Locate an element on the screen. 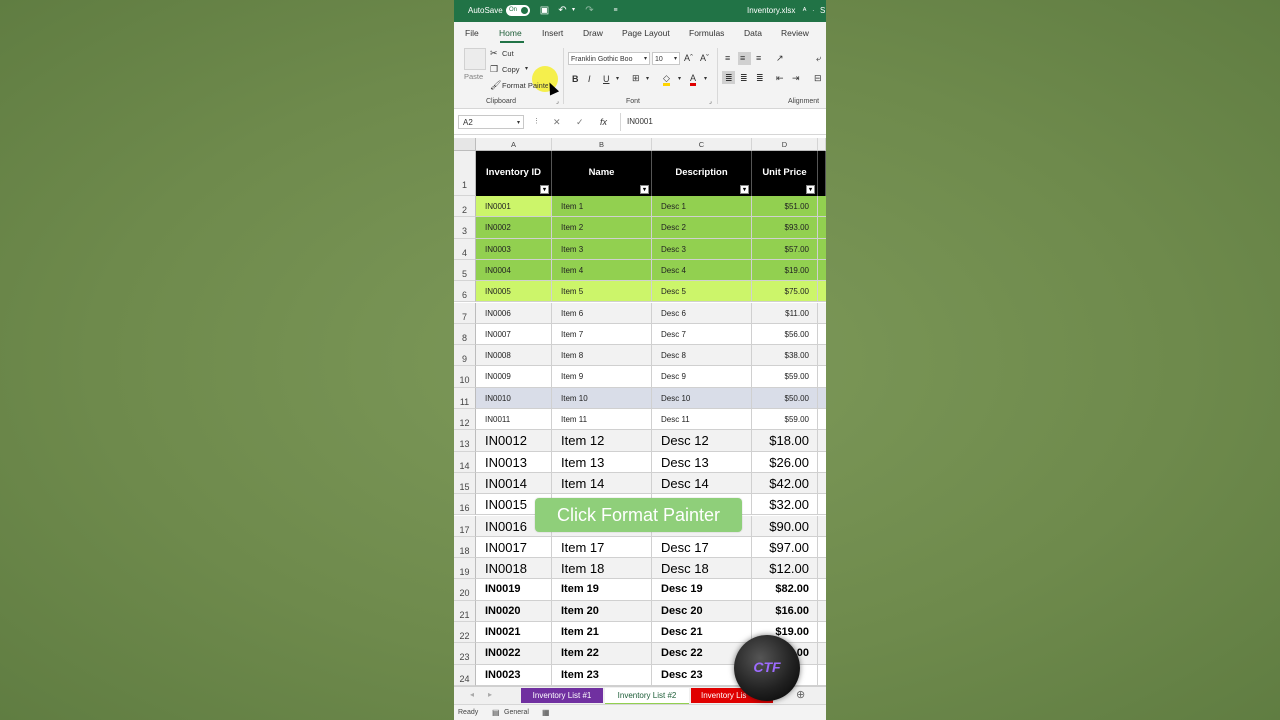  cell-desc: Desc 7 is located at coordinates (702, 334).